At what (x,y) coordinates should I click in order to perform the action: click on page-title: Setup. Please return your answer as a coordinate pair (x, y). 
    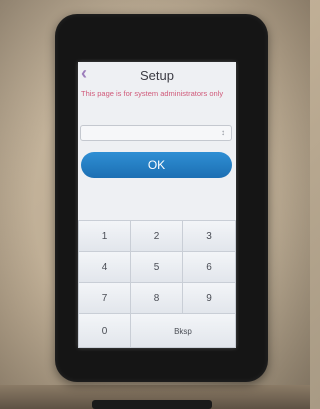
    Looking at the image, I should click on (157, 75).